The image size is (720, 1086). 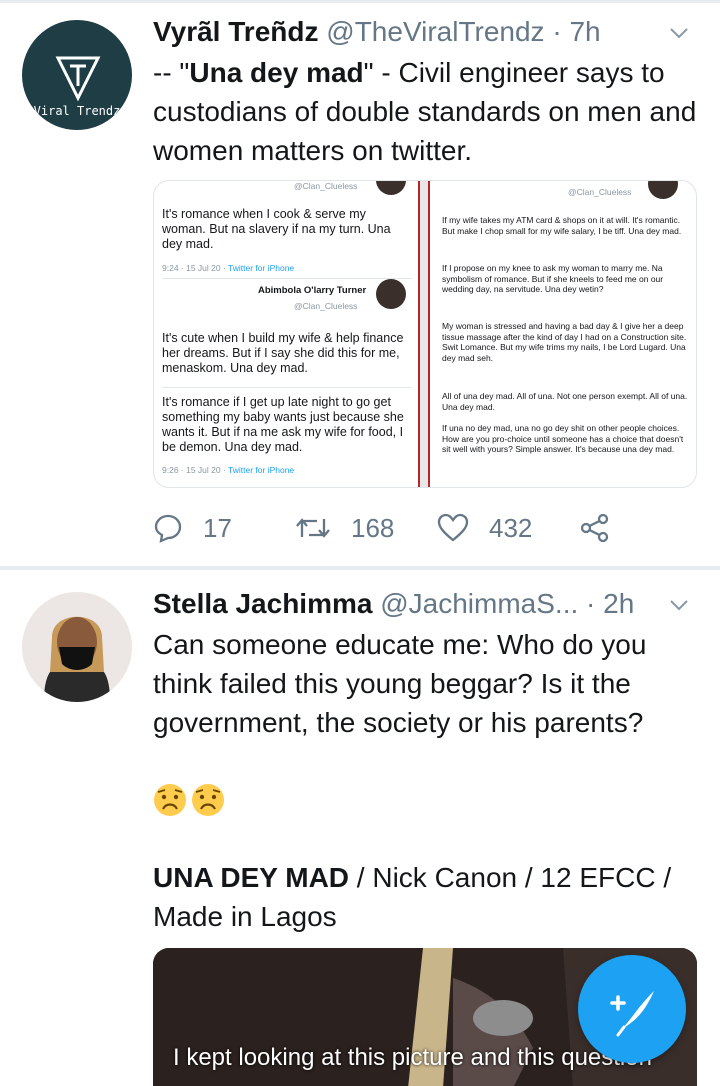 I want to click on share-icon, so click(x=594, y=528).